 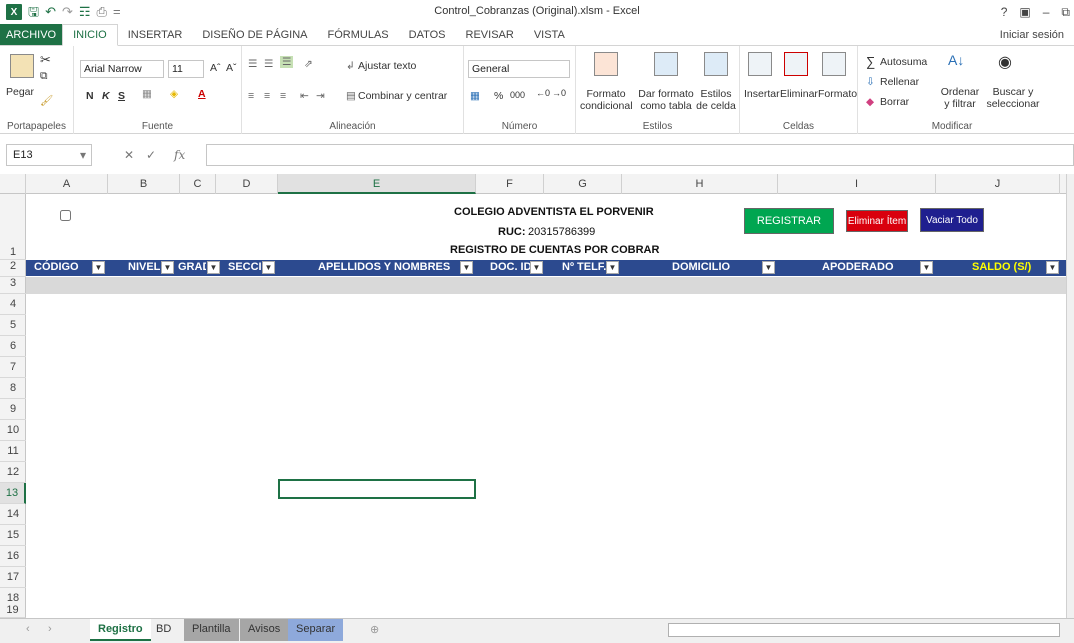 What do you see at coordinates (254, 34) in the screenshot?
I see `tab-diseno-pagina: DISEÑO DE PÁGINA` at bounding box center [254, 34].